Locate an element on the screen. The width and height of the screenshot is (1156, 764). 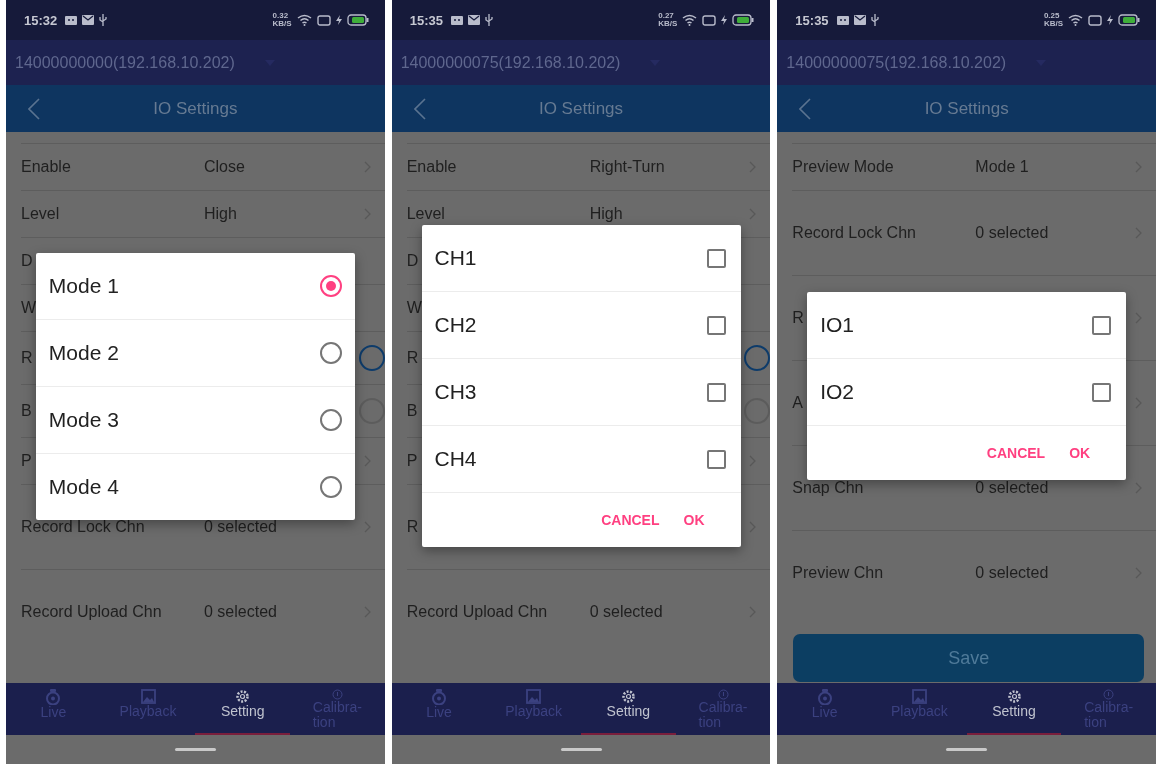
dialog-option: Mode 2 is located at coordinates (195, 353).